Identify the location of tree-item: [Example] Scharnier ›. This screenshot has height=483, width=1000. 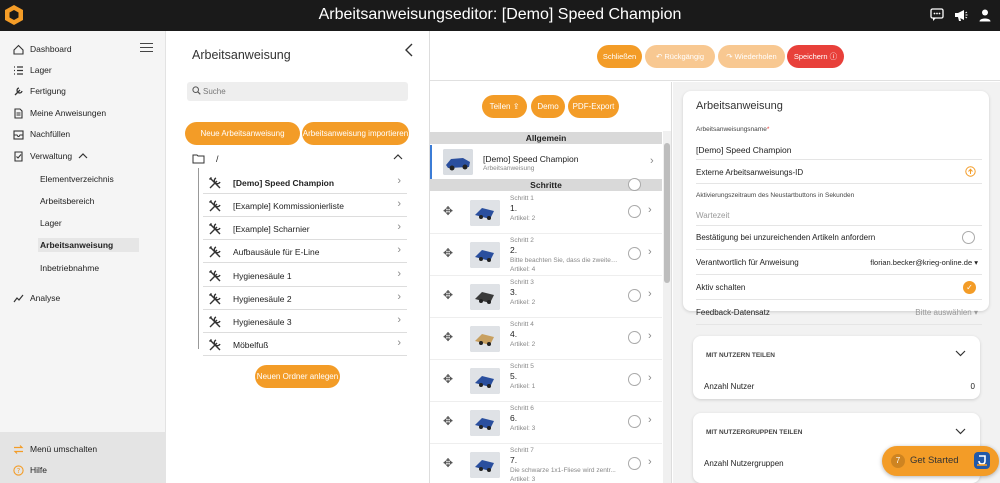
(305, 228).